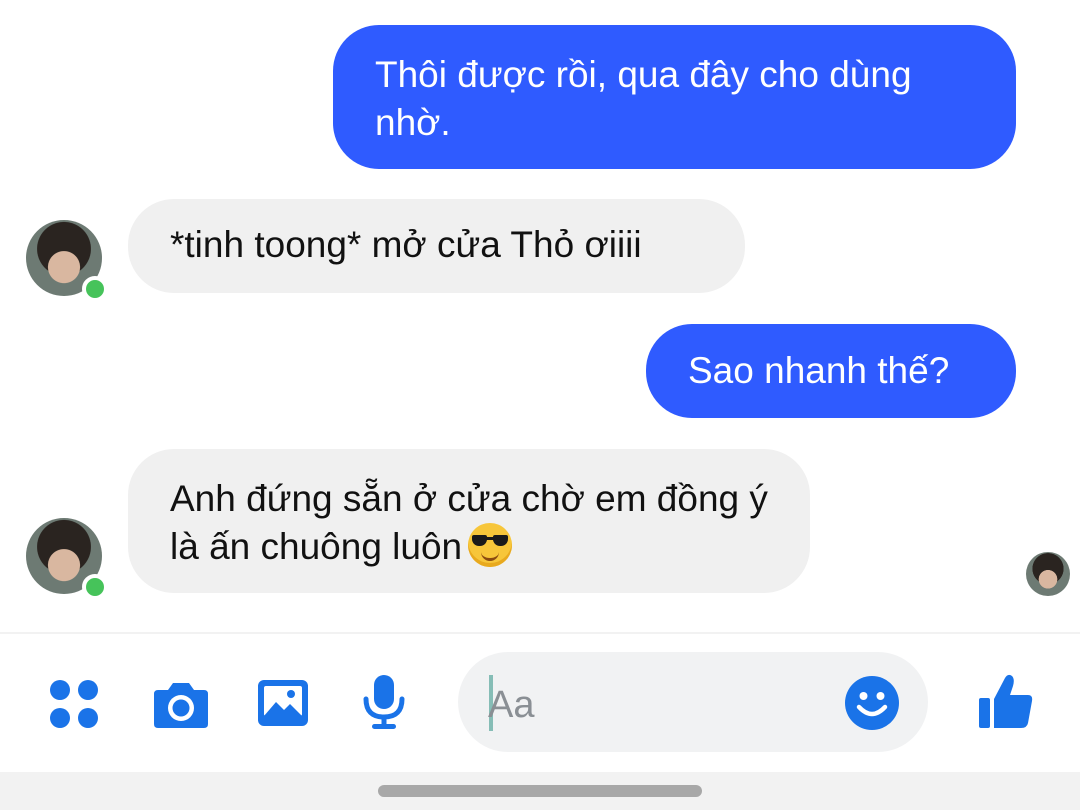  I want to click on message-bubble-outgoing: Thôi được rồi, qua đây cho dùng nhờ., so click(674, 97).